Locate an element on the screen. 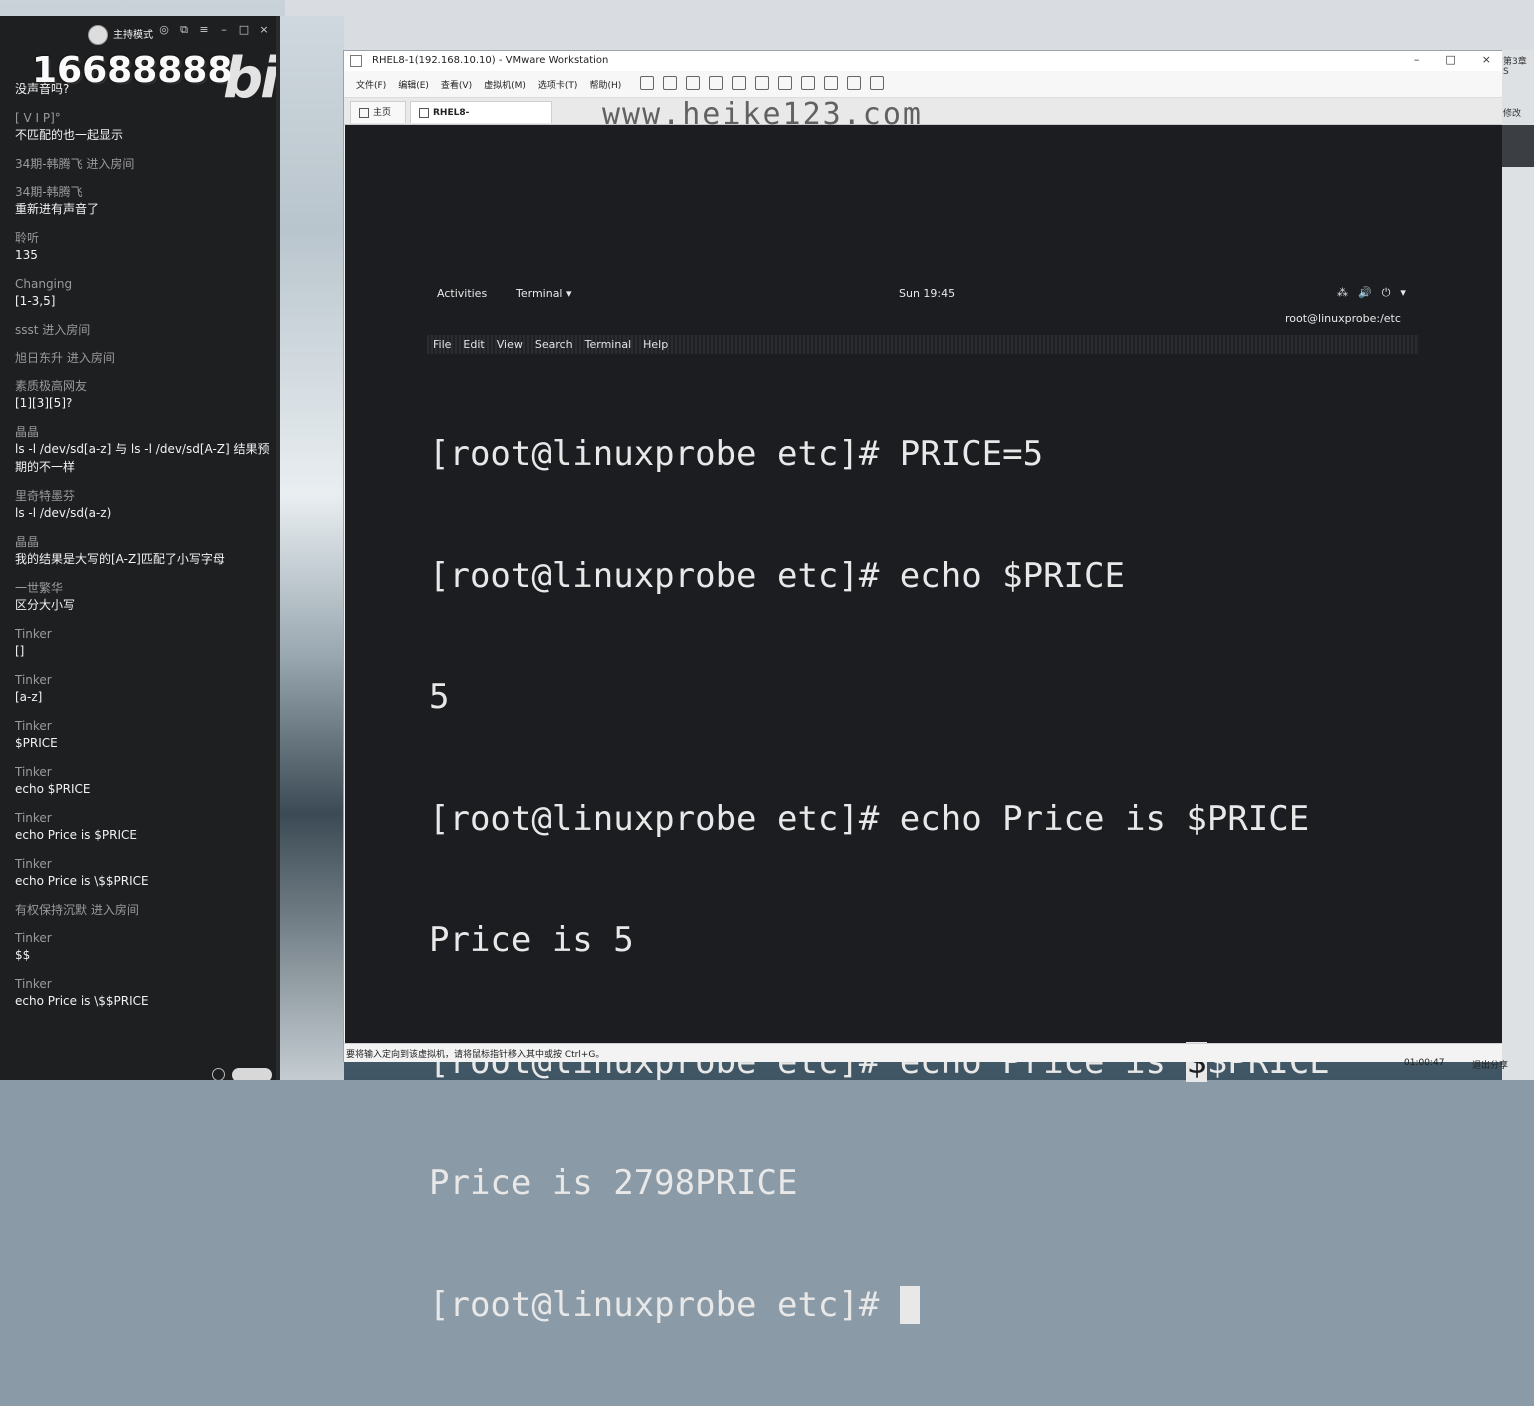 This screenshot has width=1534, height=1406. chat-message: ssst 进入房间 is located at coordinates (144, 330).